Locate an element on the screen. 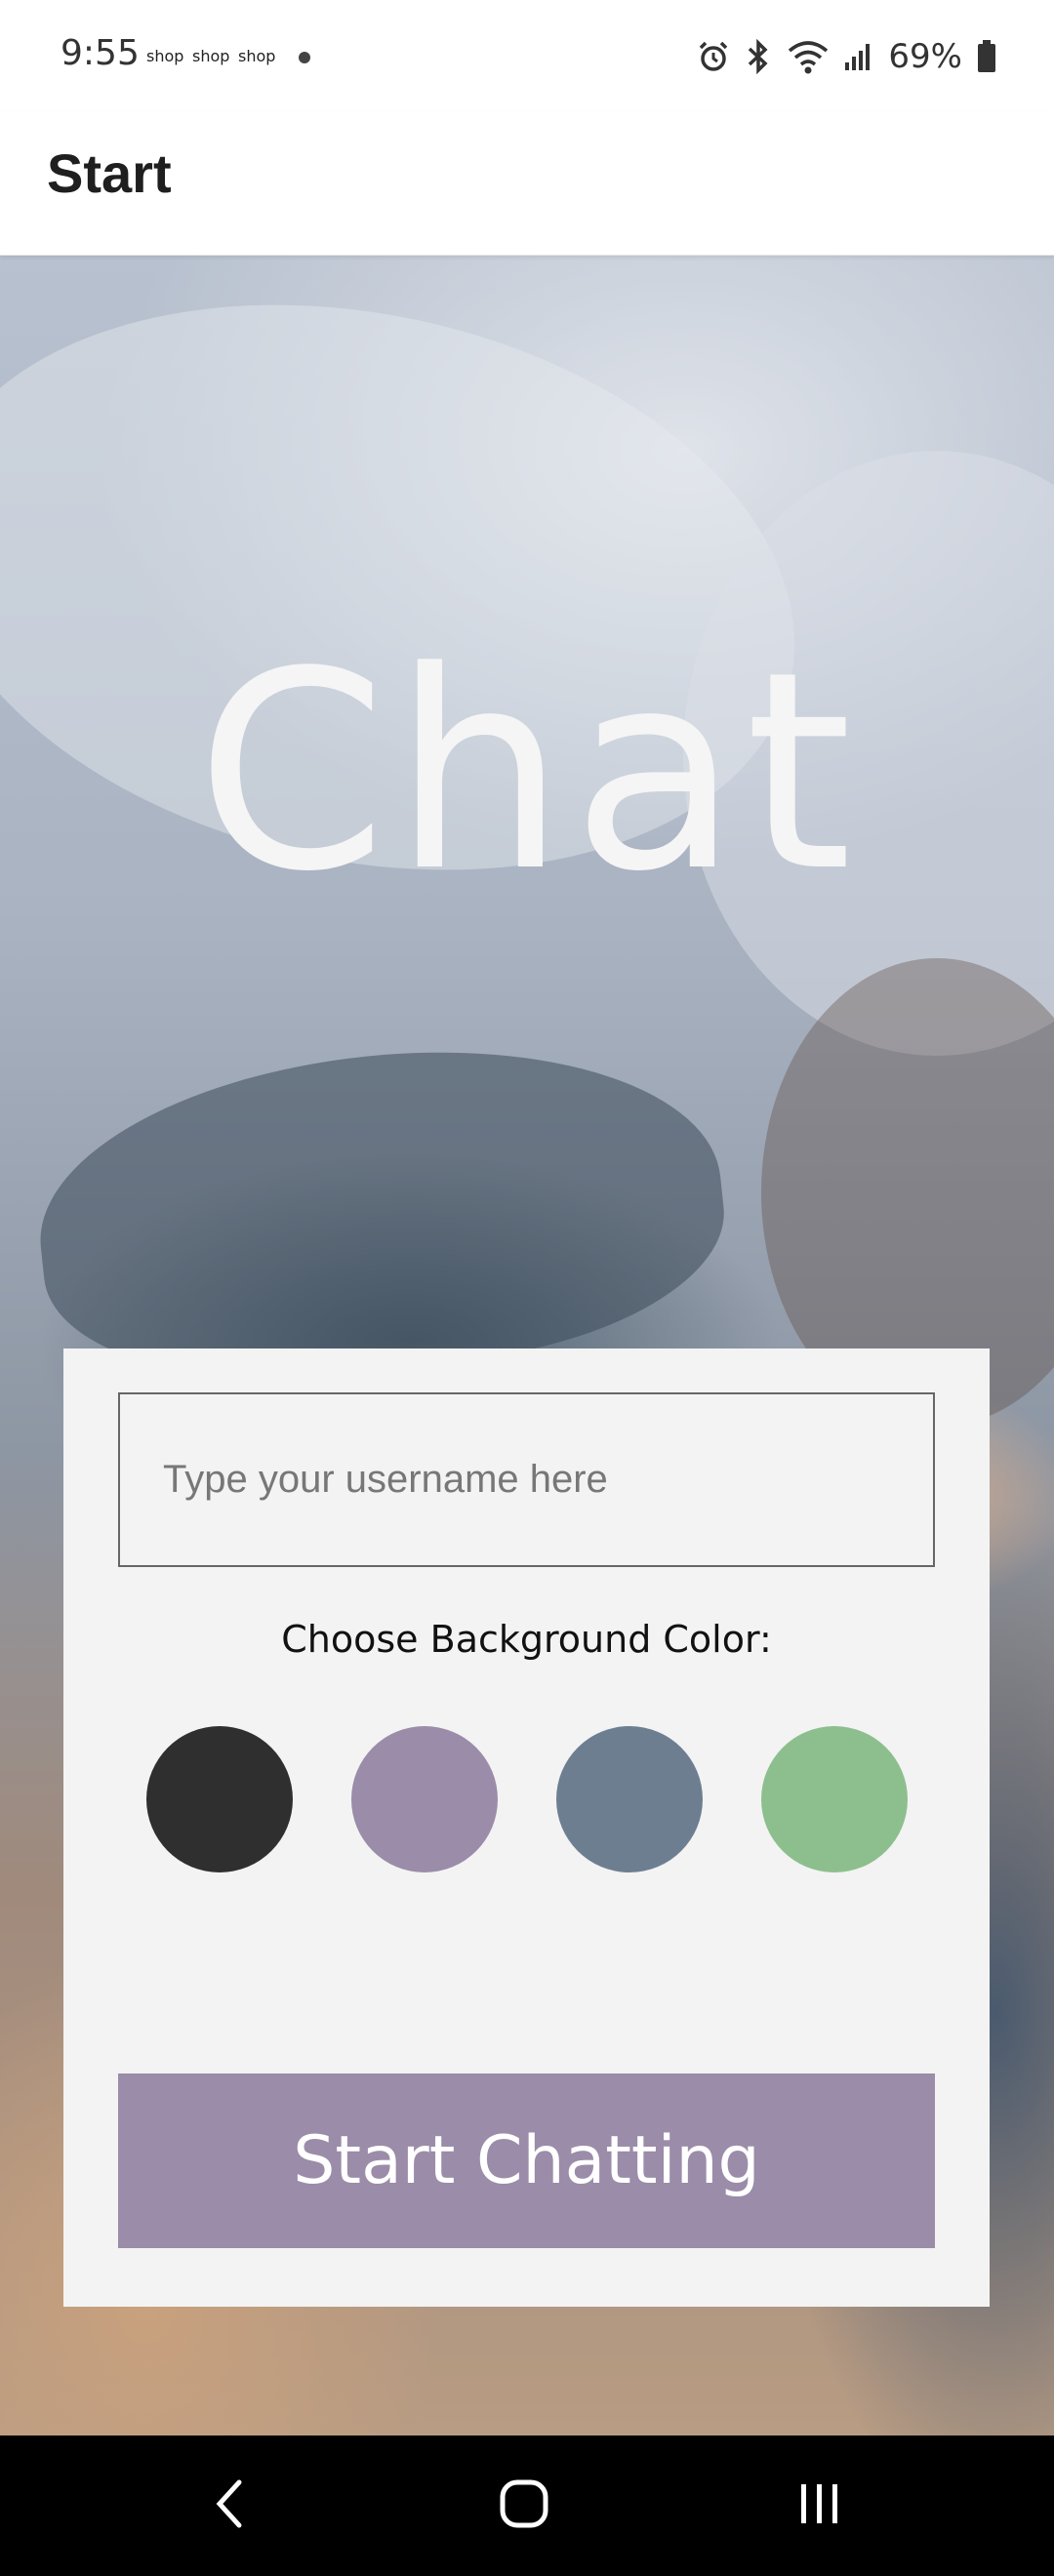 The width and height of the screenshot is (1054, 2576). color-choice-label: Choose Background Color: is located at coordinates (526, 1639).